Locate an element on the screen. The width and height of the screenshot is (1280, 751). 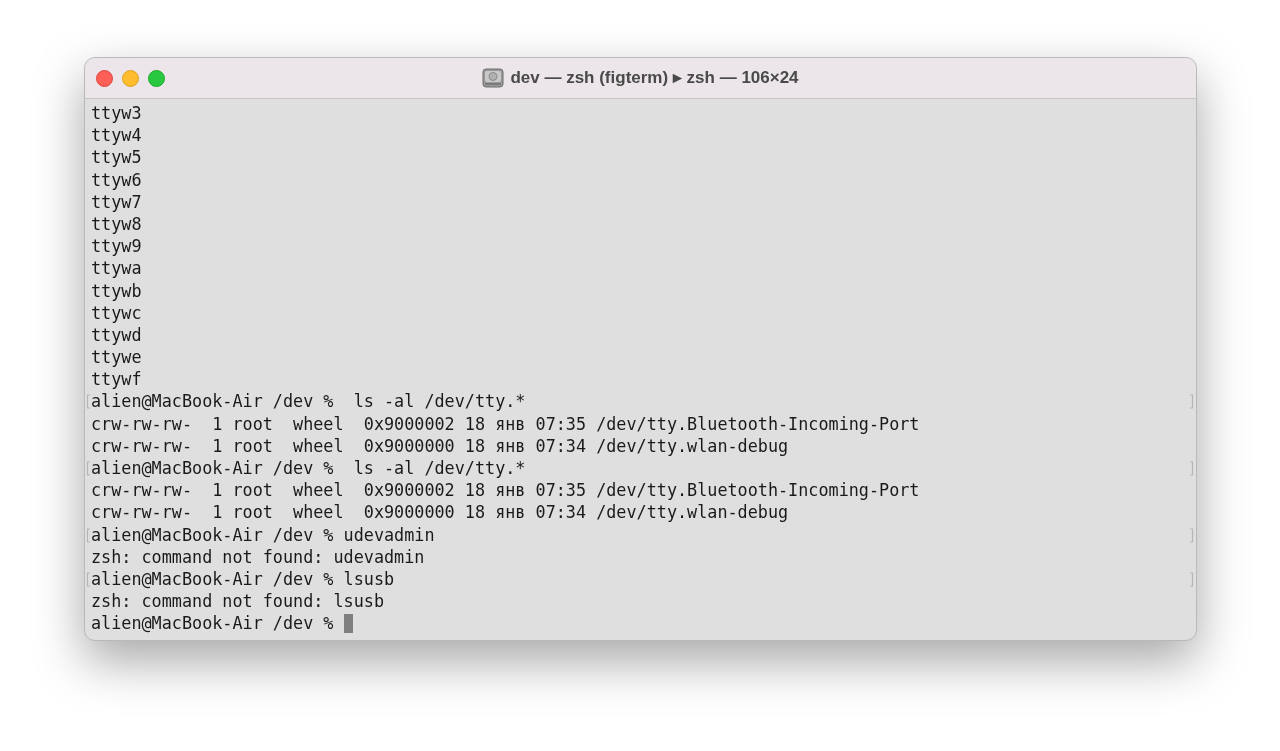
hard-drive-icon is located at coordinates (493, 78).